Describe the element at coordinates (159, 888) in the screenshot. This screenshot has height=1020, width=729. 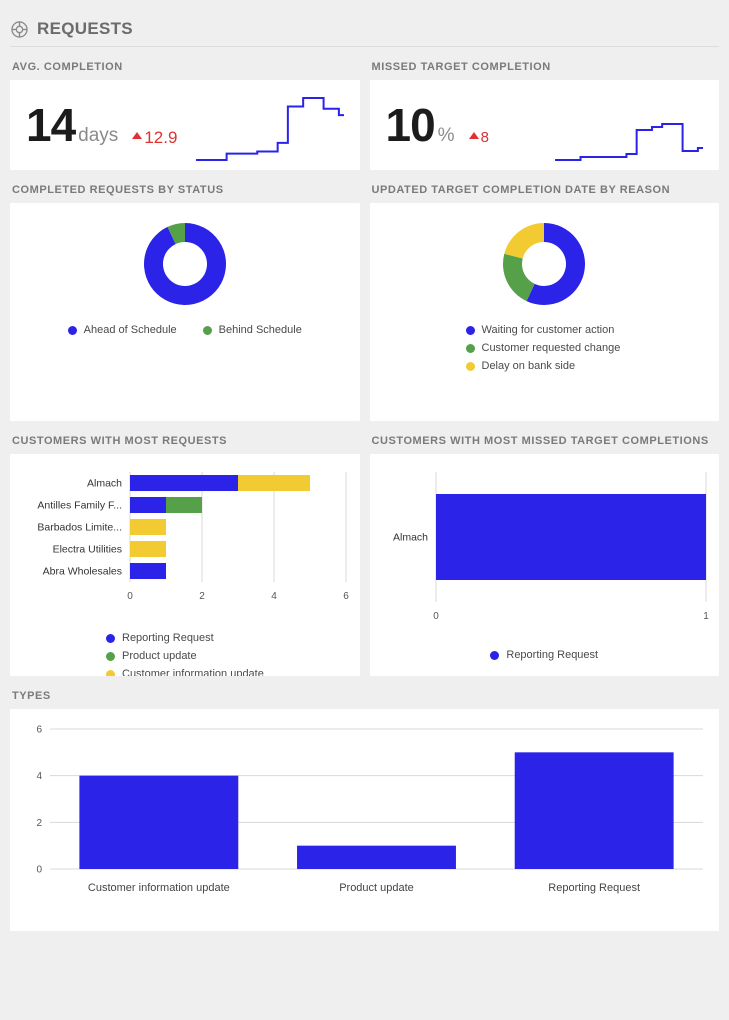
I see `svg-text: Customer information update` at that location.